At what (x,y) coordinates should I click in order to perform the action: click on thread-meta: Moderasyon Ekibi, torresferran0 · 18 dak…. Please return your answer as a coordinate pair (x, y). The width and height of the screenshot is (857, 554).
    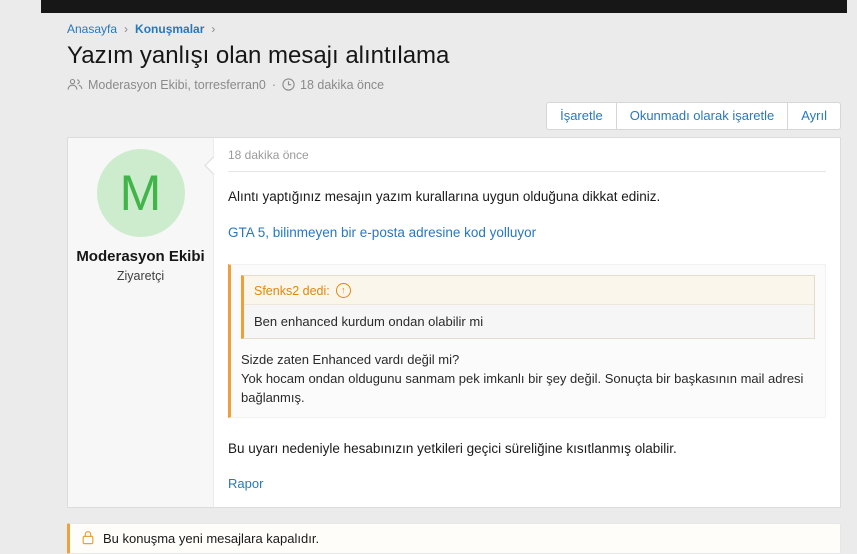
    Looking at the image, I should click on (454, 85).